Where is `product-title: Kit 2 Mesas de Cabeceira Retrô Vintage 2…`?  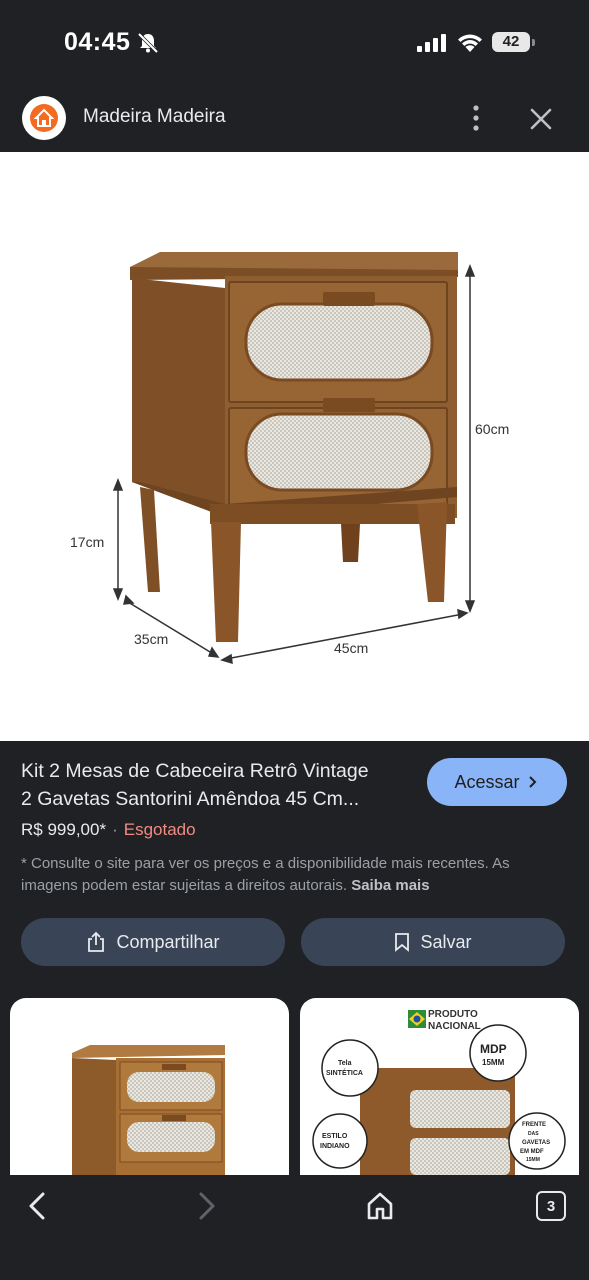 product-title: Kit 2 Mesas de Cabeceira Retrô Vintage 2… is located at coordinates (218, 785).